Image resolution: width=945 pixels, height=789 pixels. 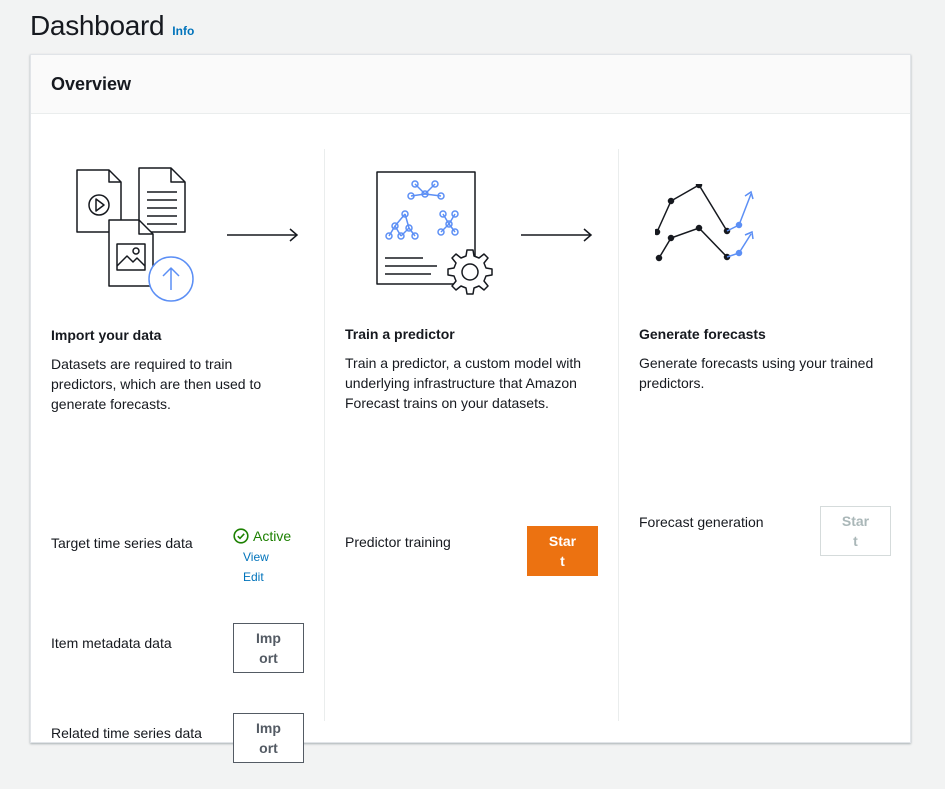 What do you see at coordinates (253, 577) in the screenshot?
I see `edit-link: Edit` at bounding box center [253, 577].